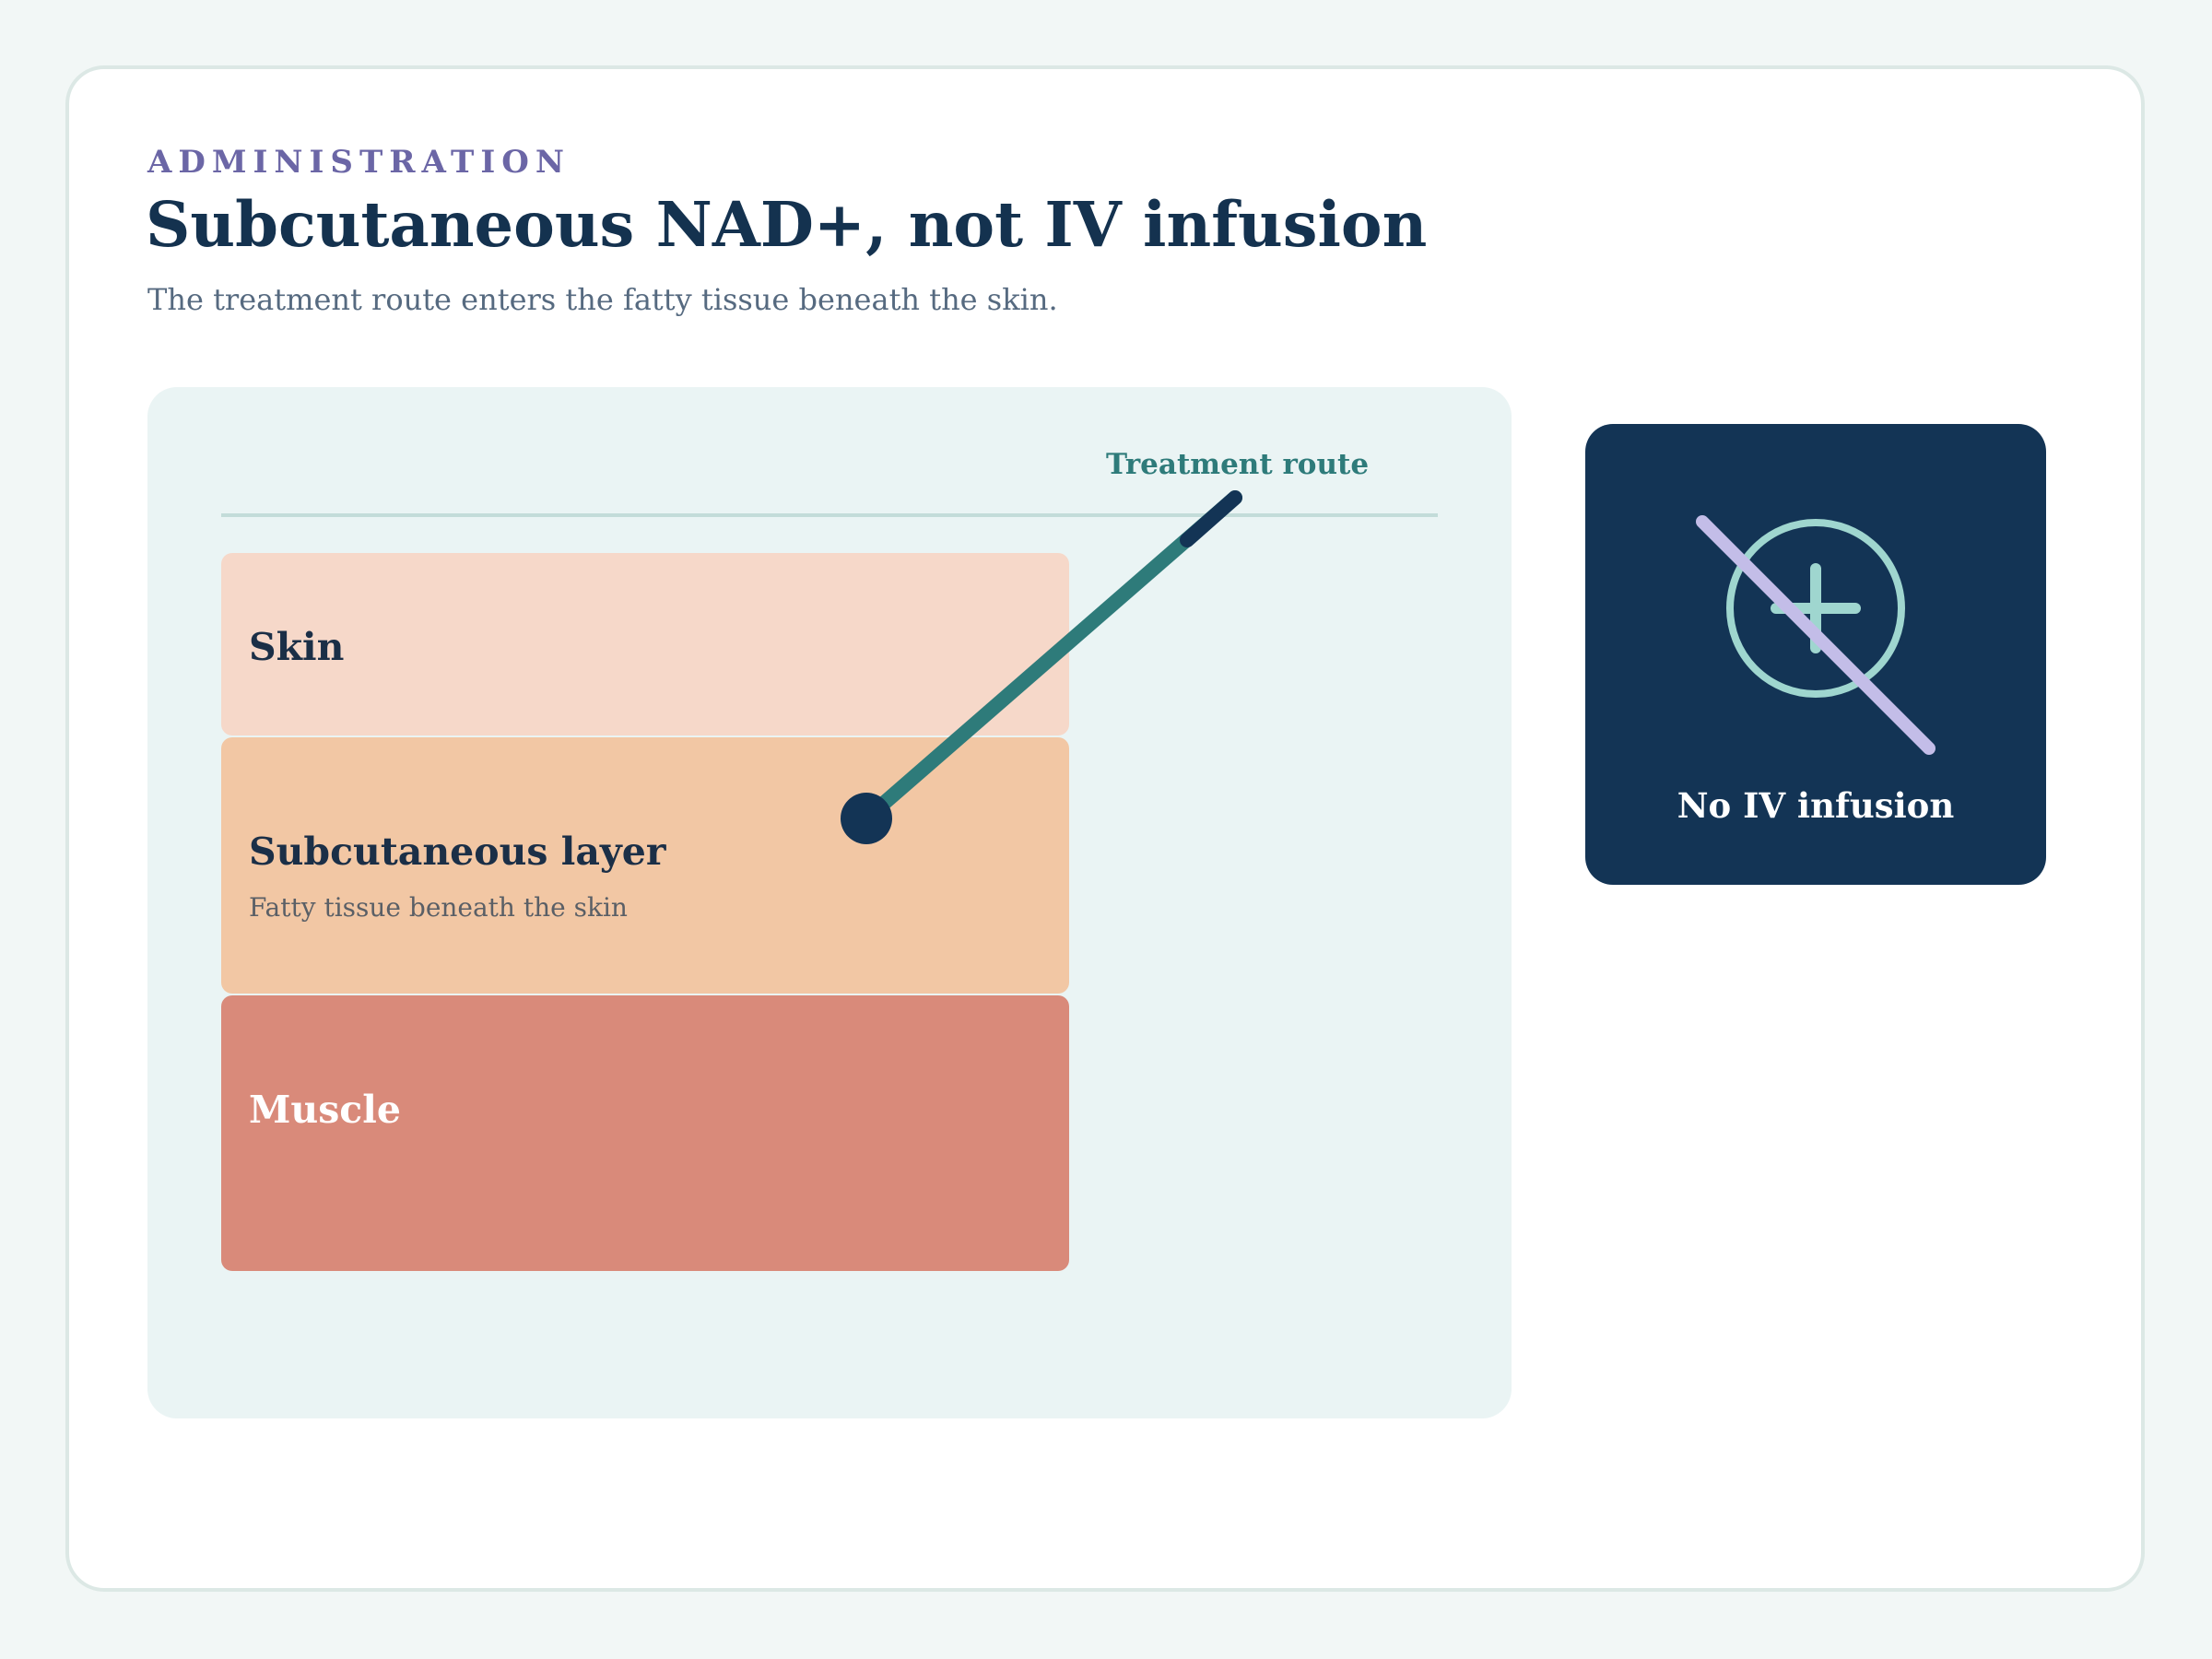 The height and width of the screenshot is (1659, 2212). I want to click on muscle-layer: Muscle, so click(645, 1133).